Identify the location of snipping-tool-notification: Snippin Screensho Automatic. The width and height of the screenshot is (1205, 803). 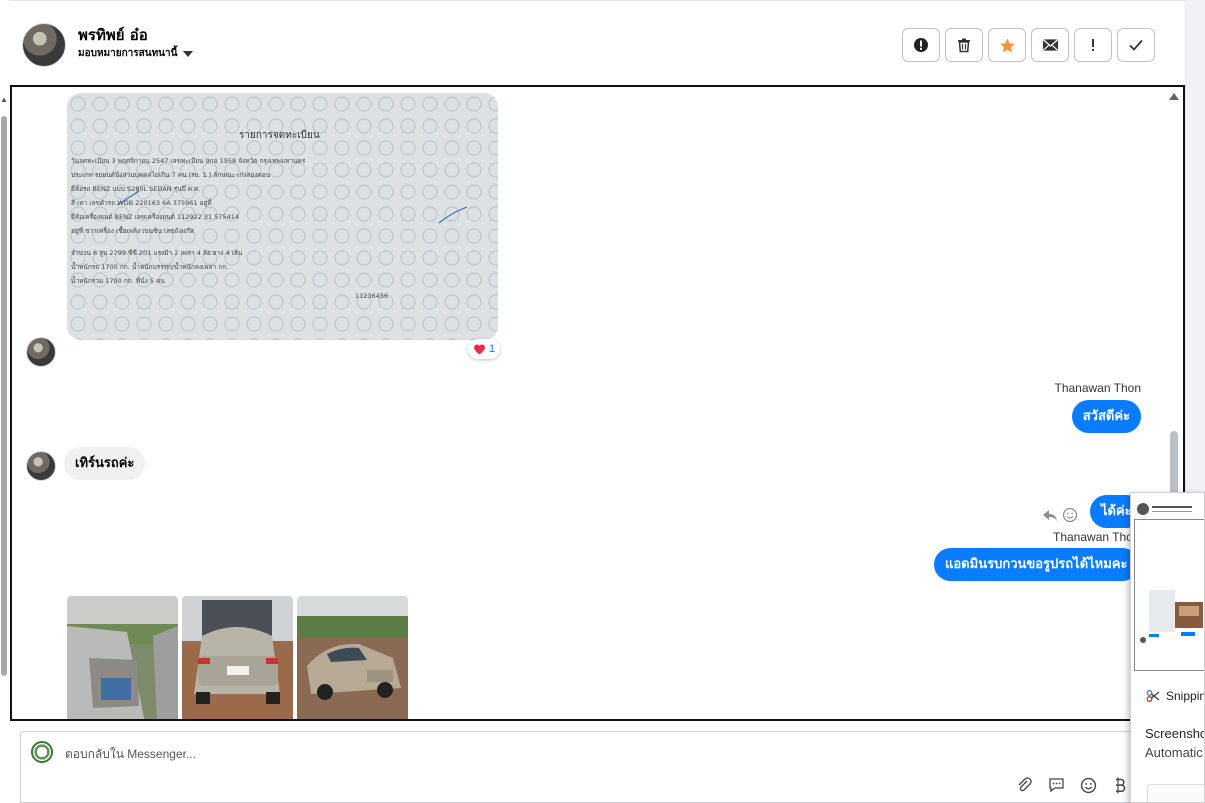
(1167, 647).